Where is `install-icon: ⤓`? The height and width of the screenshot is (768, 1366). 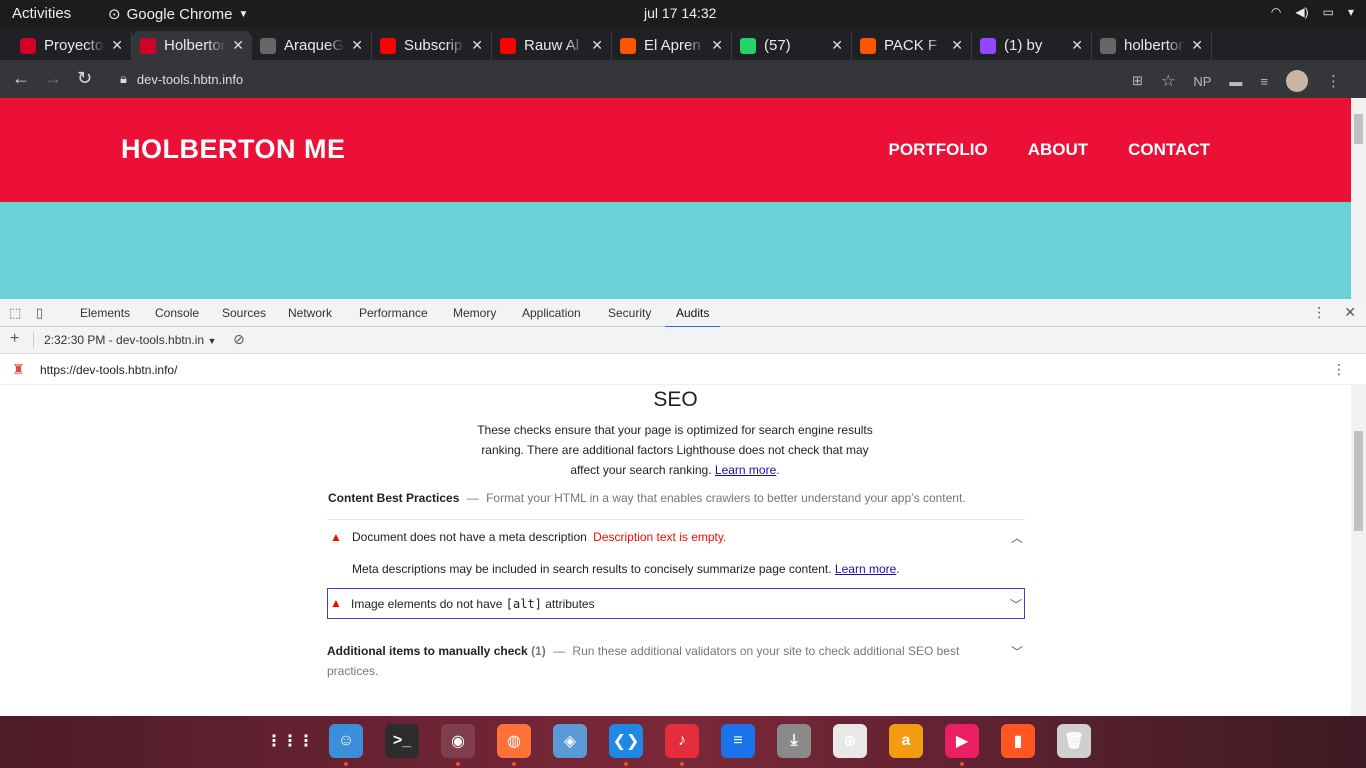
install-icon: ⤓ is located at coordinates (794, 741).